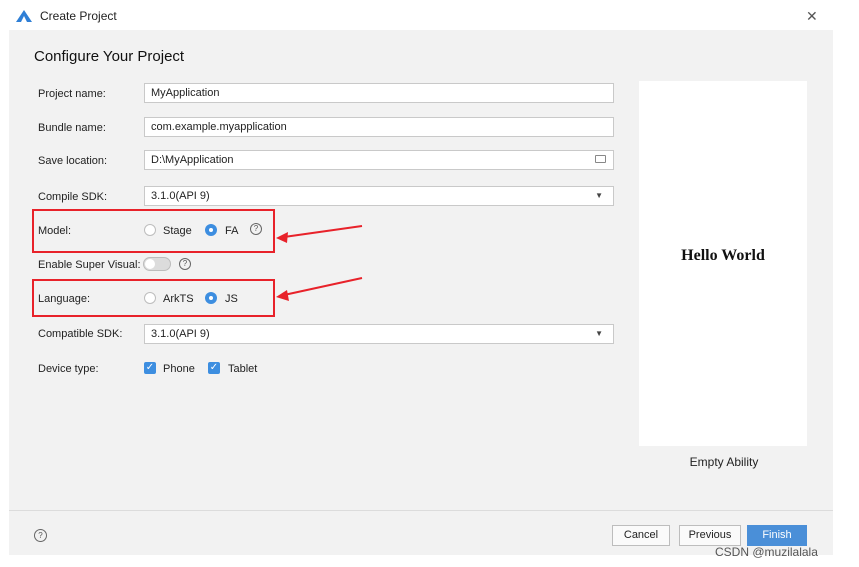 The image size is (859, 567). I want to click on save-location-input: D:\MyApplication, so click(379, 160).